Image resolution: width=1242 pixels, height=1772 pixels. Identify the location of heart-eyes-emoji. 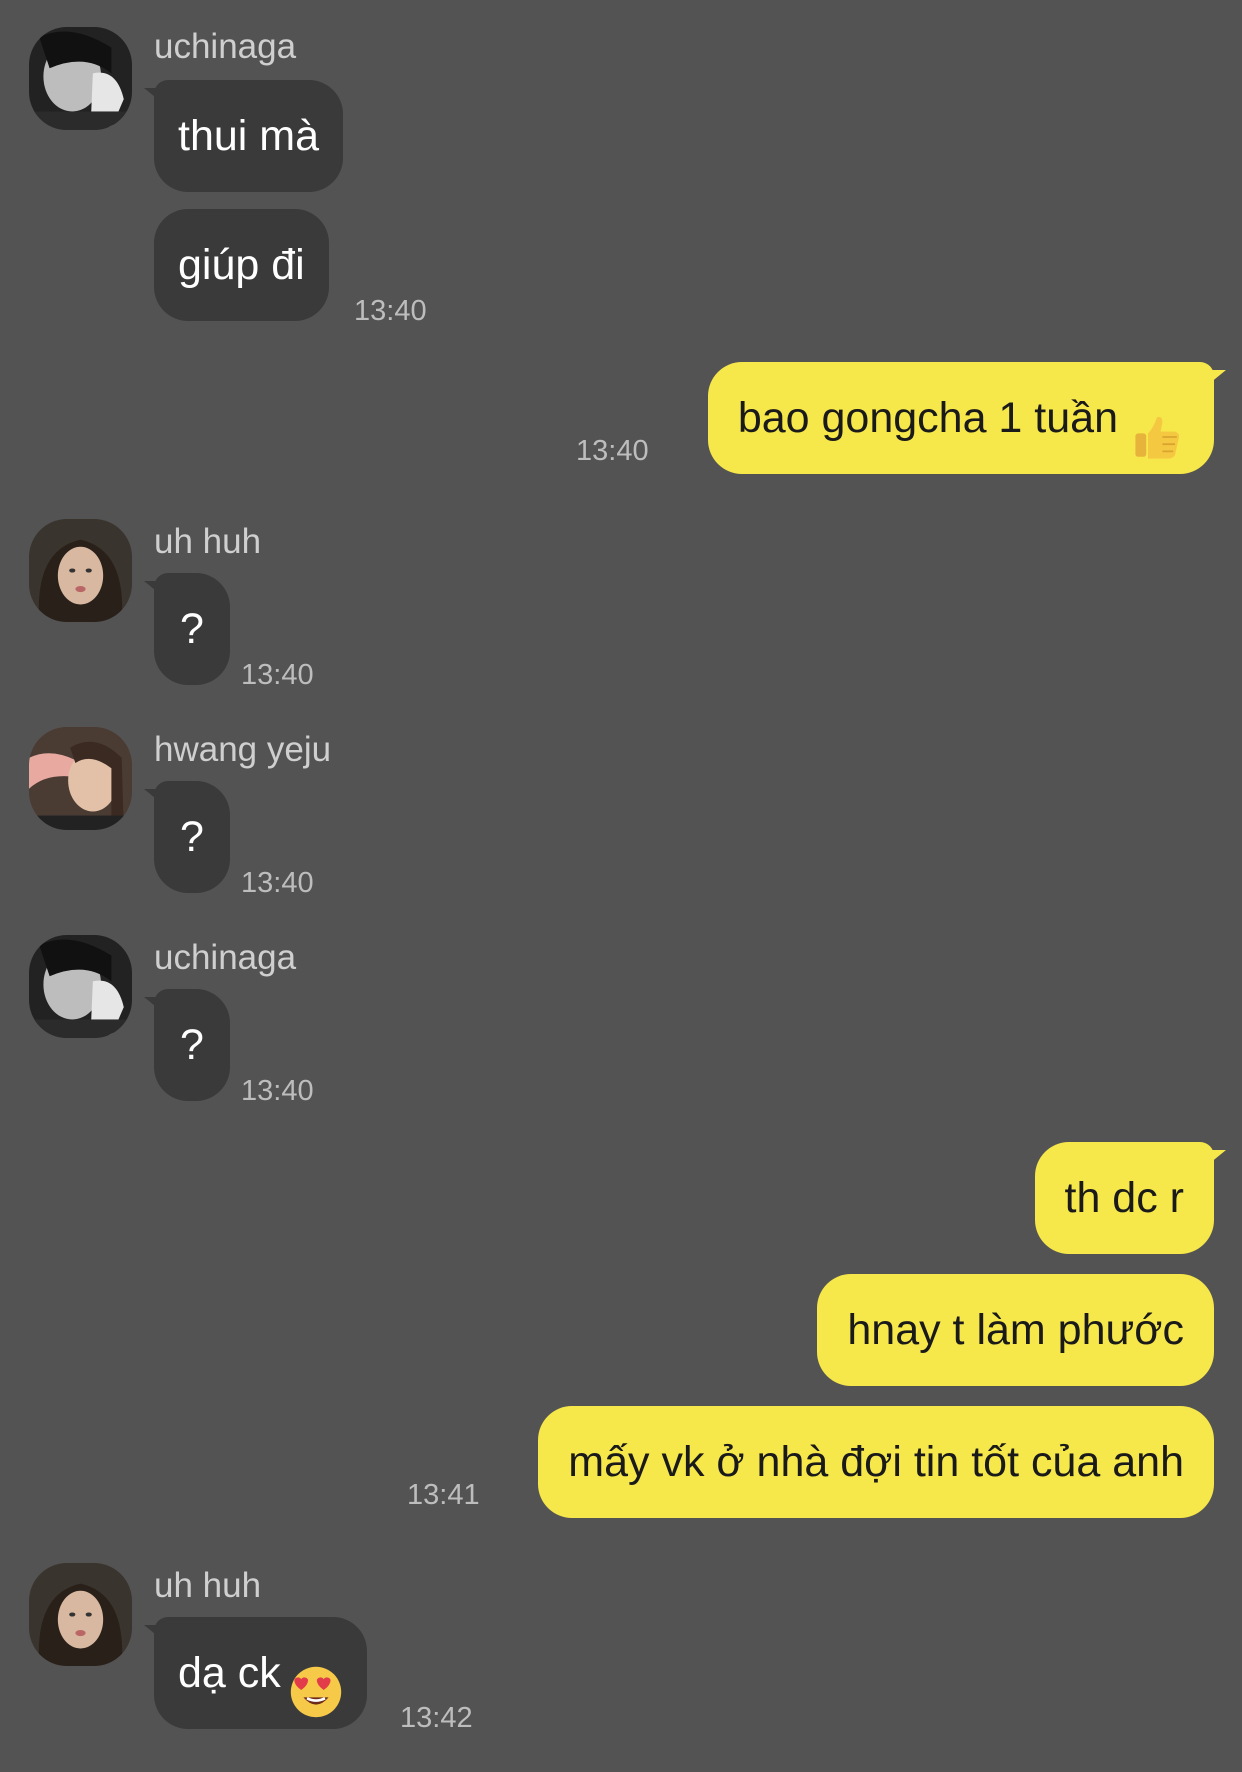
(316, 1683).